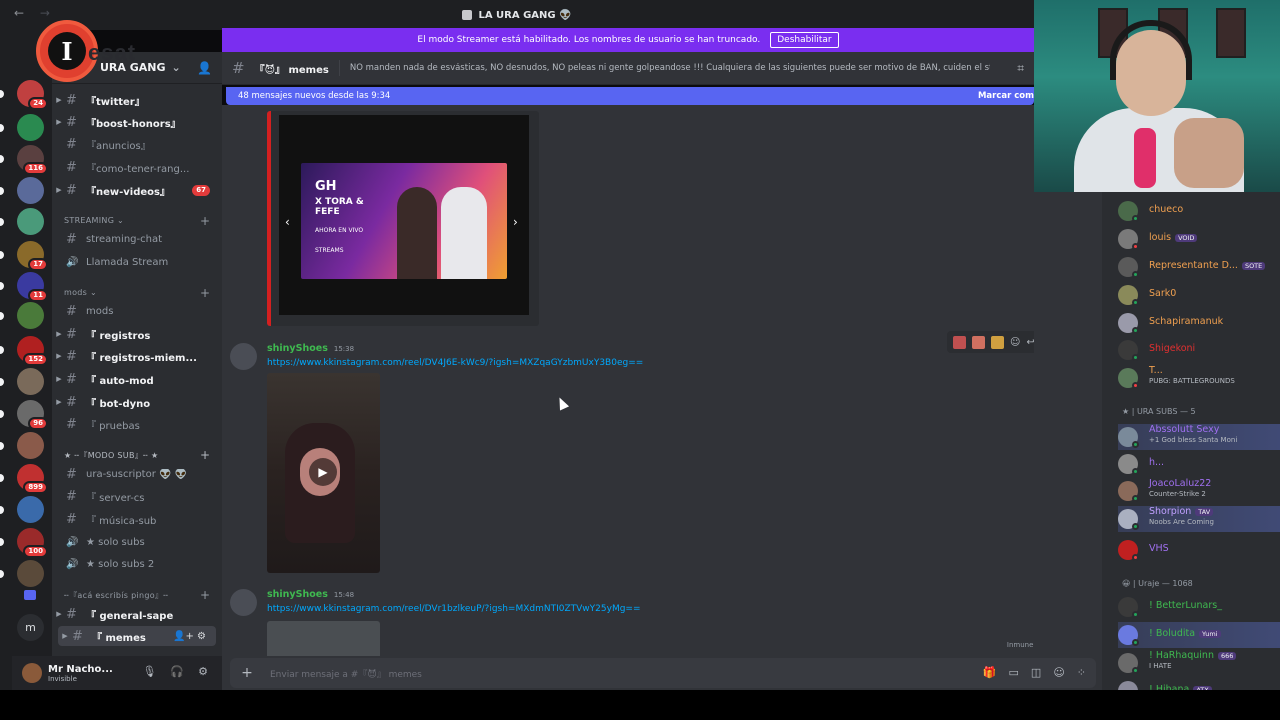  Describe the element at coordinates (137, 293) in the screenshot. I see `category-mods: mods ⌄ +` at that location.